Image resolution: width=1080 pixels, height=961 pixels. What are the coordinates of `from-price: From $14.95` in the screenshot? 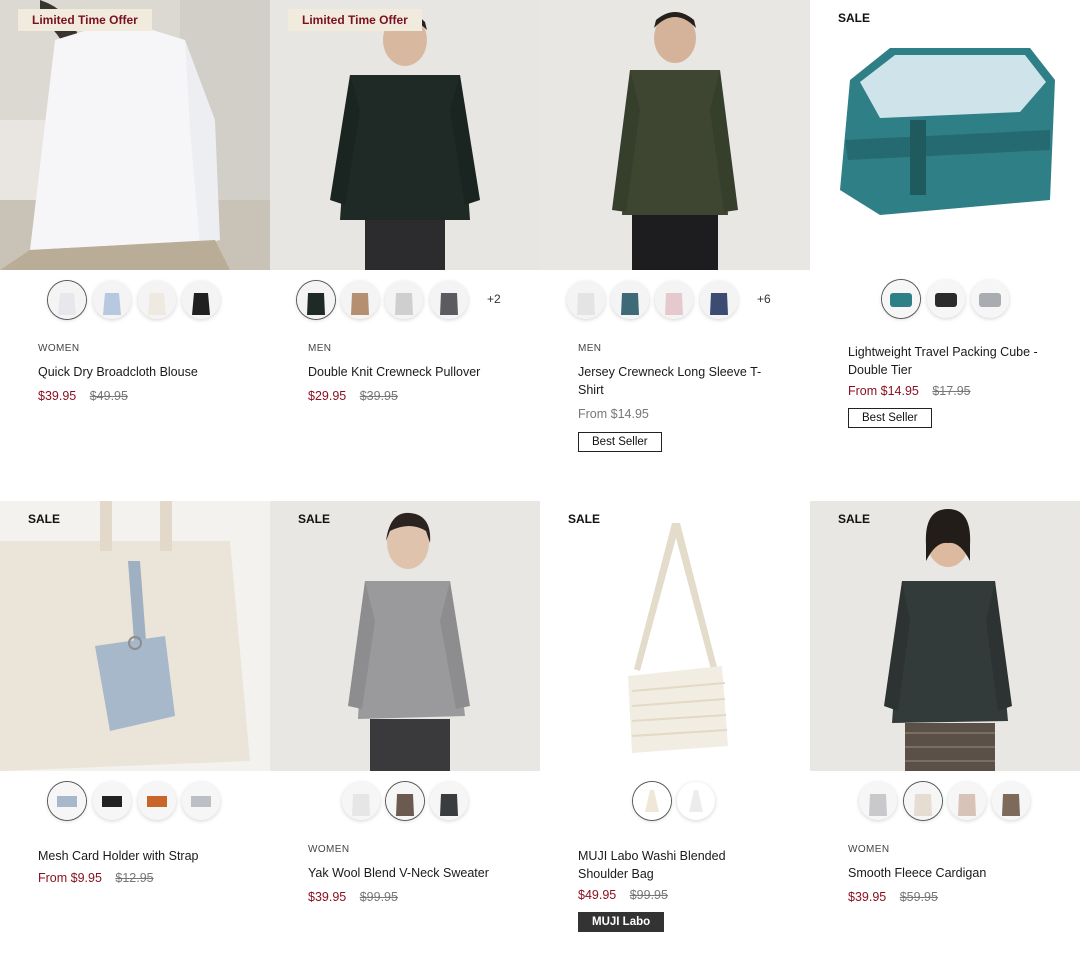 It's located at (613, 414).